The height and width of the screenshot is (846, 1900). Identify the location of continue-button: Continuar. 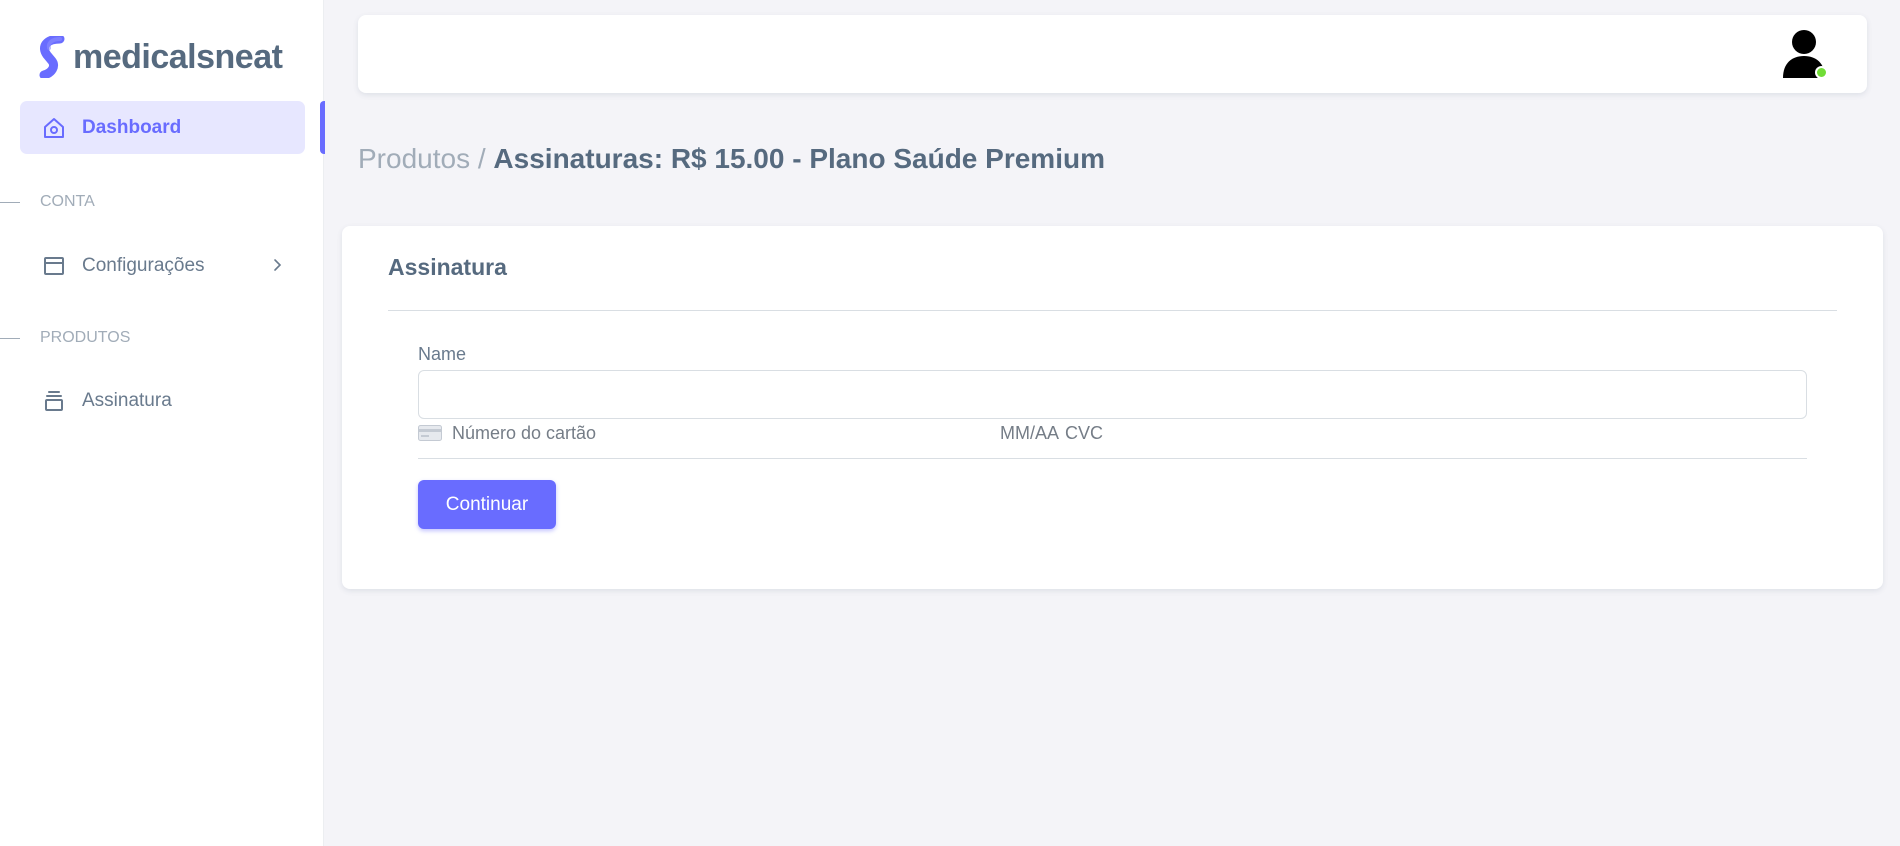
(487, 504).